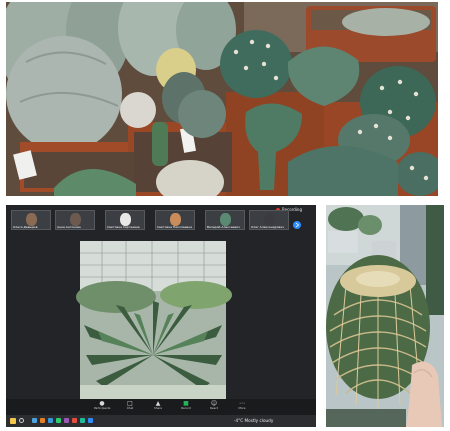  What do you see at coordinates (125, 220) in the screenshot?
I see `participant-tile: Светлана Сергеевна` at bounding box center [125, 220].